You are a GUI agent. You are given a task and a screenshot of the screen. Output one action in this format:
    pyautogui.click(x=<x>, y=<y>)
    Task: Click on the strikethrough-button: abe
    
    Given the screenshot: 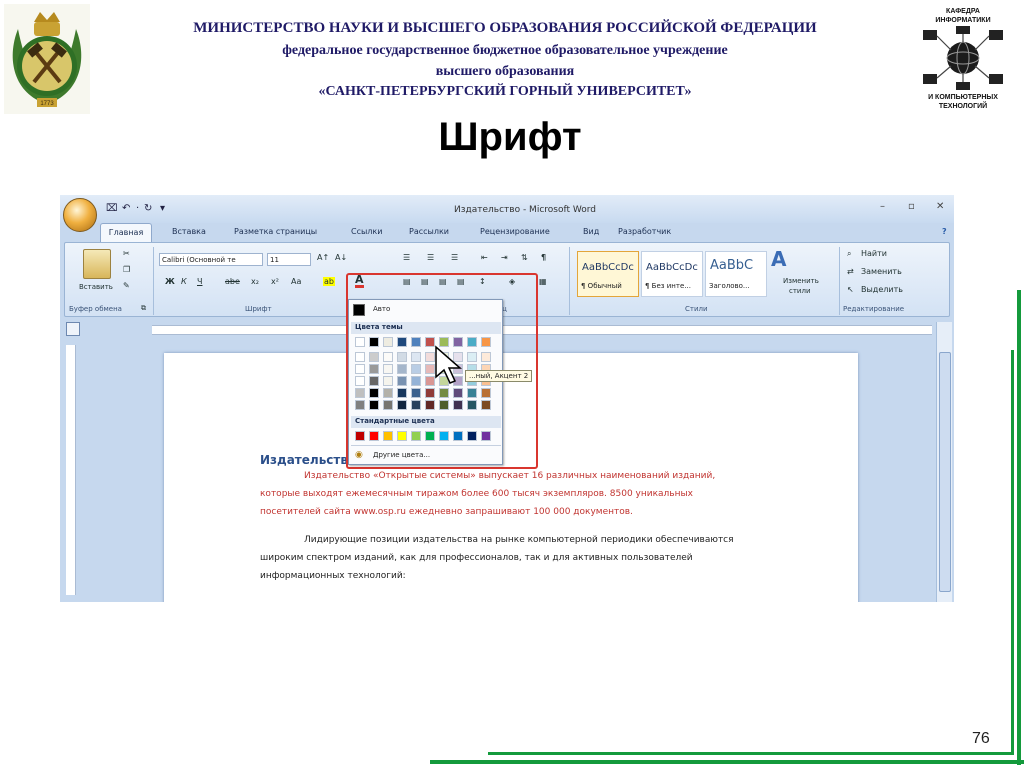 What is the action you would take?
    pyautogui.click(x=232, y=281)
    